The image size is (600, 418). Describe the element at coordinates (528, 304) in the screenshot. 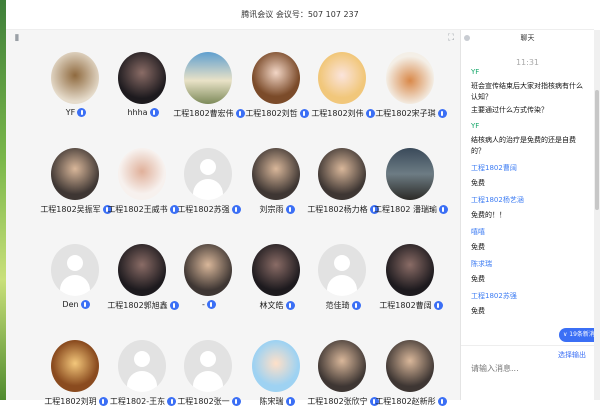

I see `chat-message: 工程1802苏强 免费` at that location.